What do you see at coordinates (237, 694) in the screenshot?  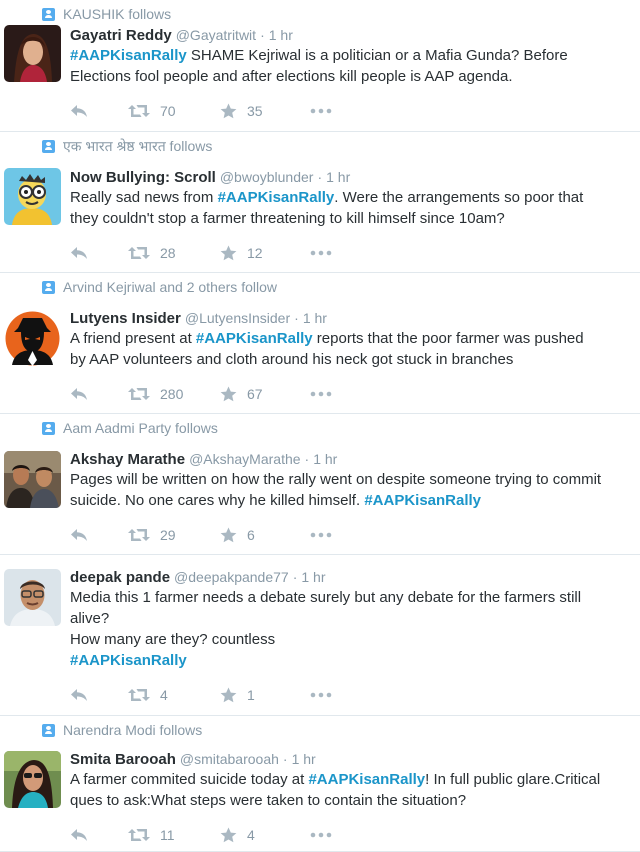 I see `favorite-button: 1` at bounding box center [237, 694].